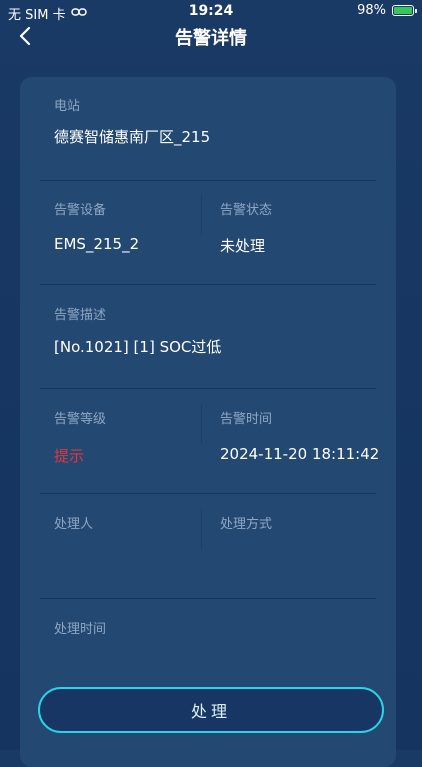 This screenshot has height=767, width=422. I want to click on time-value: 2024-11-20 18:11:42, so click(300, 454).